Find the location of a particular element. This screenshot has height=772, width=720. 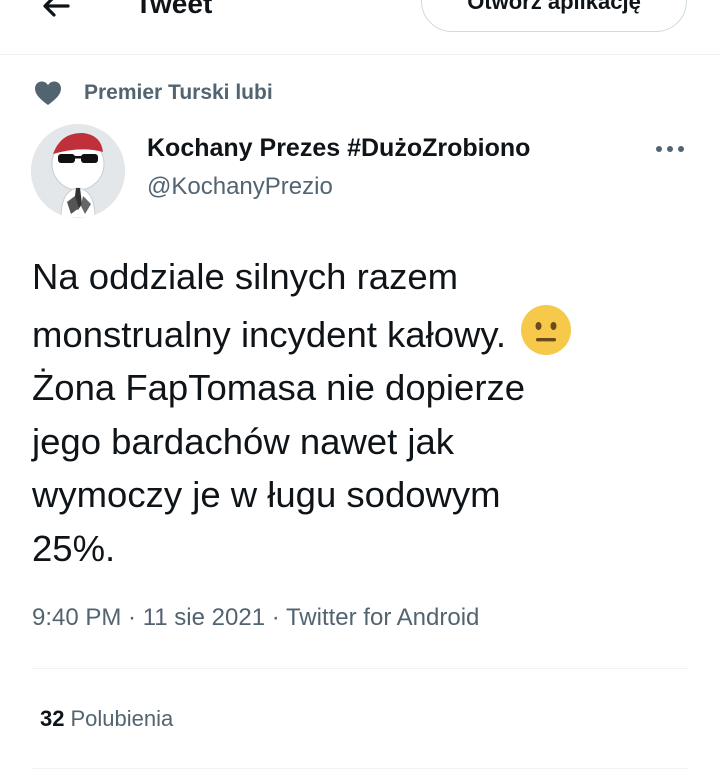

tweet-time: 9:40 PM is located at coordinates (76, 617).